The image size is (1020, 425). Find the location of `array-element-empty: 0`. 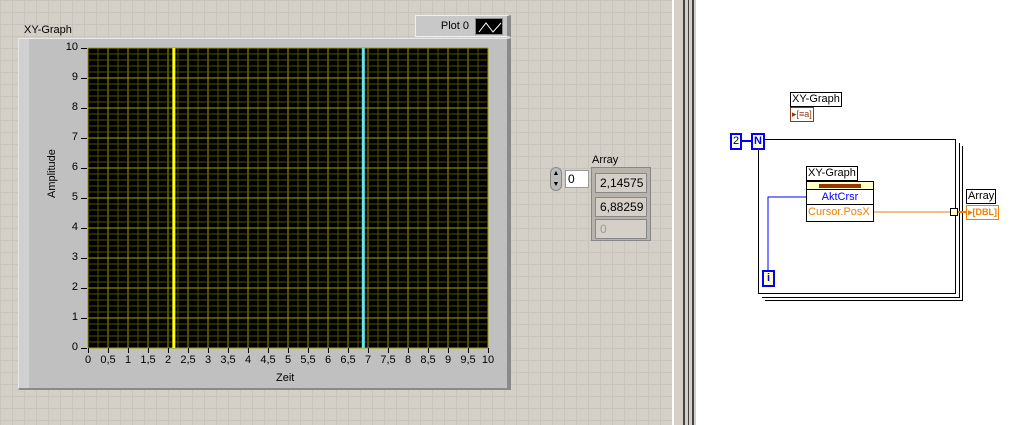

array-element-empty: 0 is located at coordinates (621, 229).